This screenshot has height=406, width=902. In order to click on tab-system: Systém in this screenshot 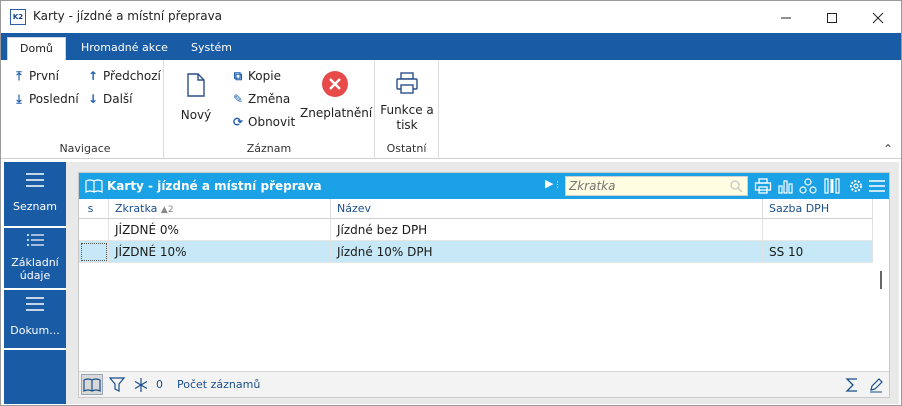, I will do `click(211, 48)`.